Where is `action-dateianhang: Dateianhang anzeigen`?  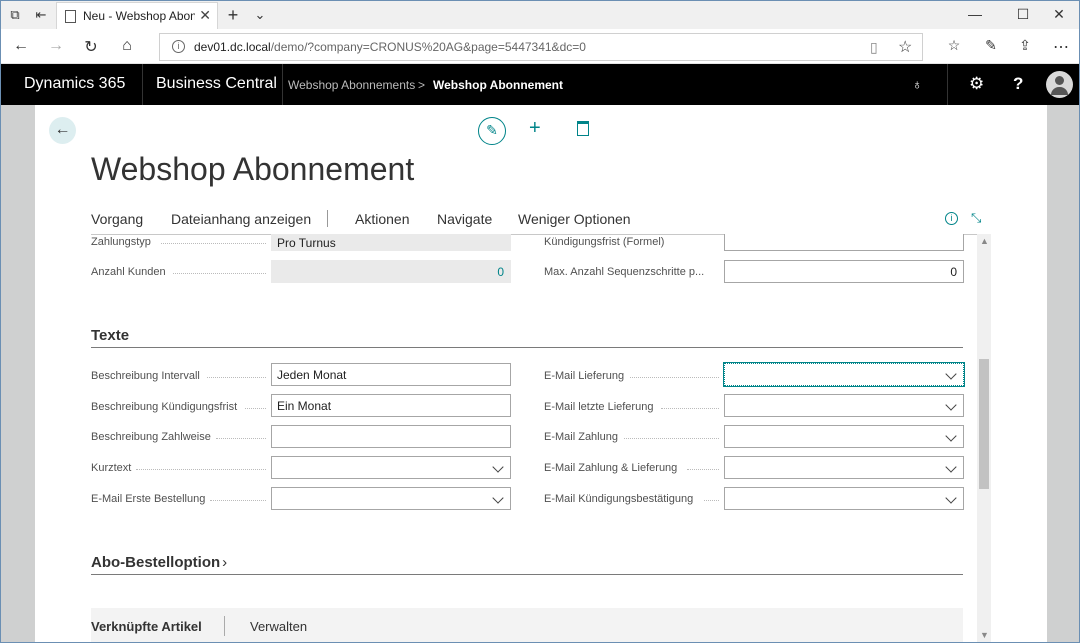
action-dateianhang: Dateianhang anzeigen is located at coordinates (241, 219).